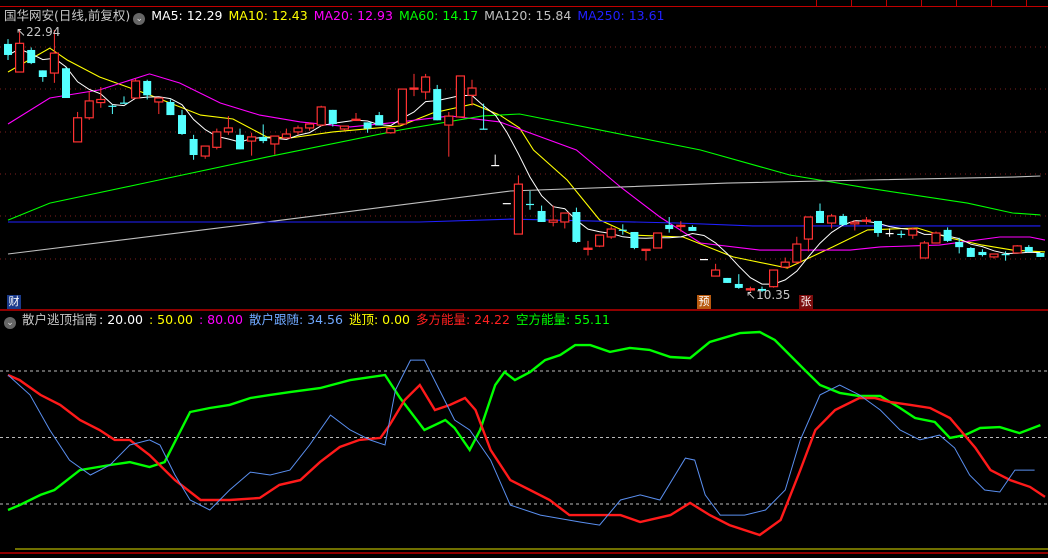  Describe the element at coordinates (220, 319) in the screenshot. I see `level-80-label: : 80.00` at that location.